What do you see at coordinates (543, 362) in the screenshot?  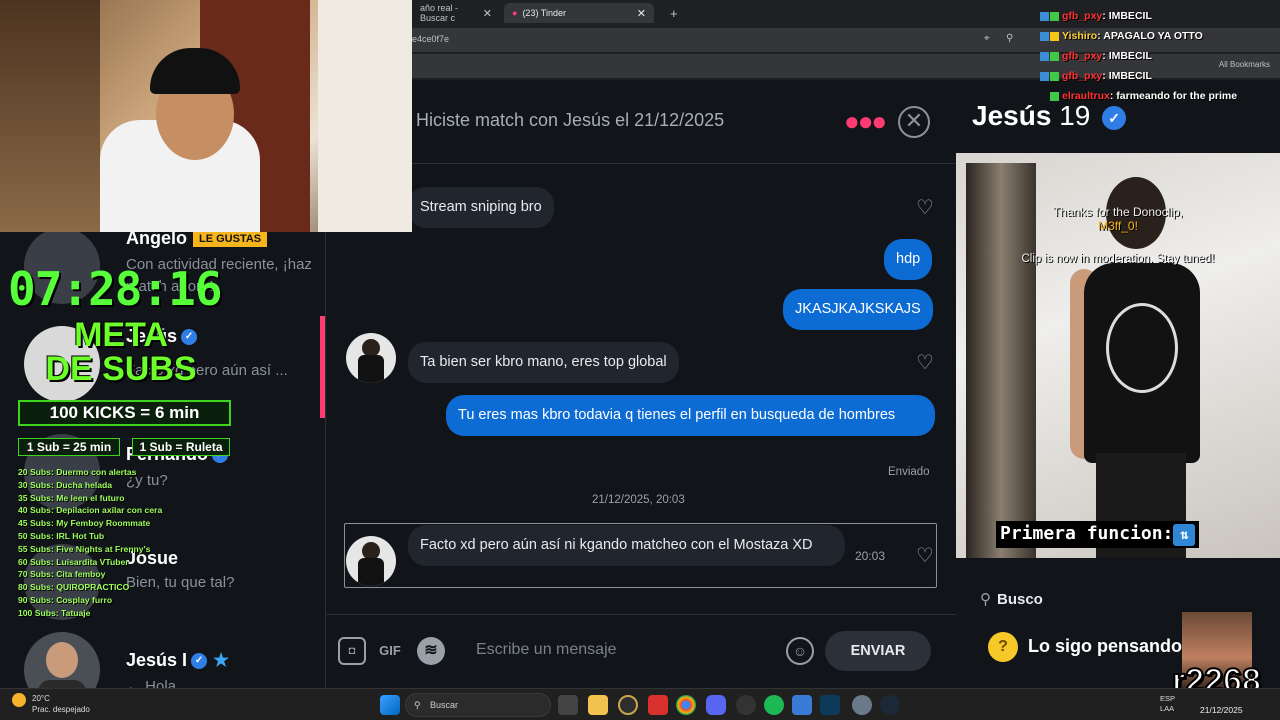 I see `message-bubble-in: Ta bien ser kbro mano, eres top global` at bounding box center [543, 362].